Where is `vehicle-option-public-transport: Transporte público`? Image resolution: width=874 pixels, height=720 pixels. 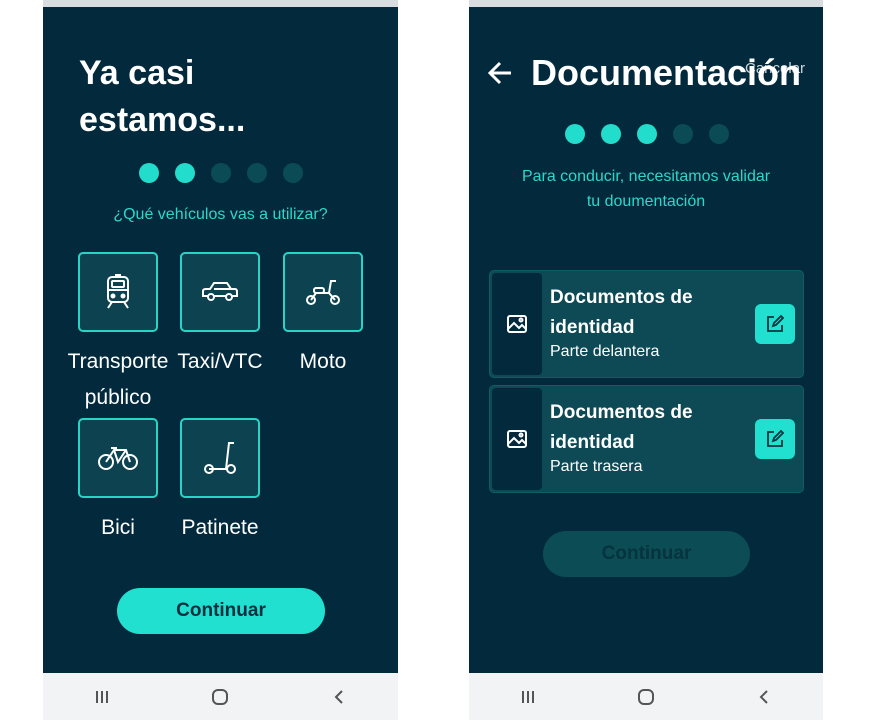 vehicle-option-public-transport: Transporte público is located at coordinates (118, 334).